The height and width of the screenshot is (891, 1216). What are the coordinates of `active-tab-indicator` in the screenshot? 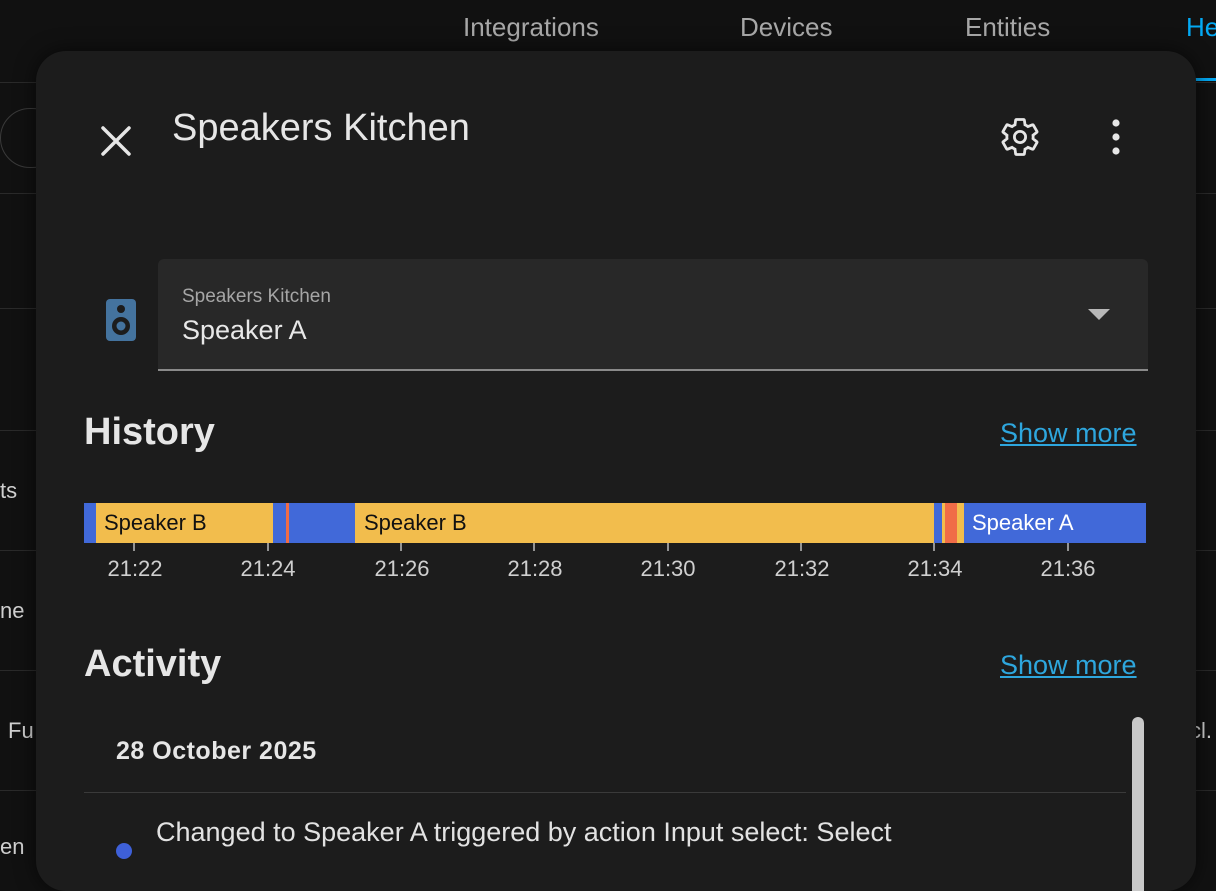 It's located at (1204, 79).